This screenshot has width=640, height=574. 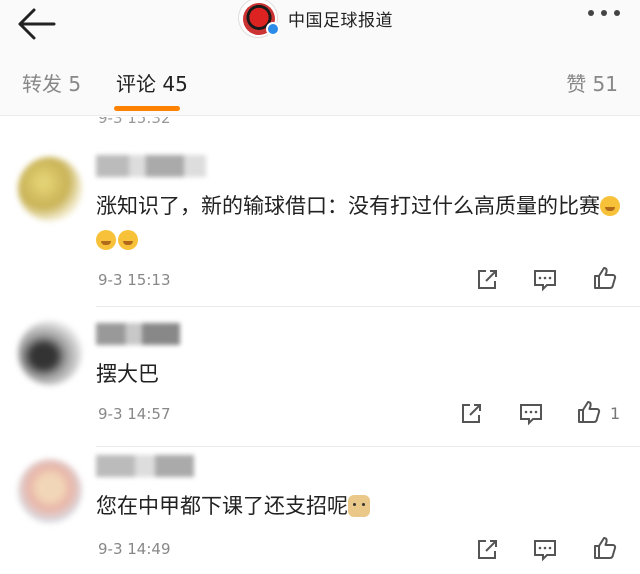 I want to click on back-button, so click(x=36, y=24).